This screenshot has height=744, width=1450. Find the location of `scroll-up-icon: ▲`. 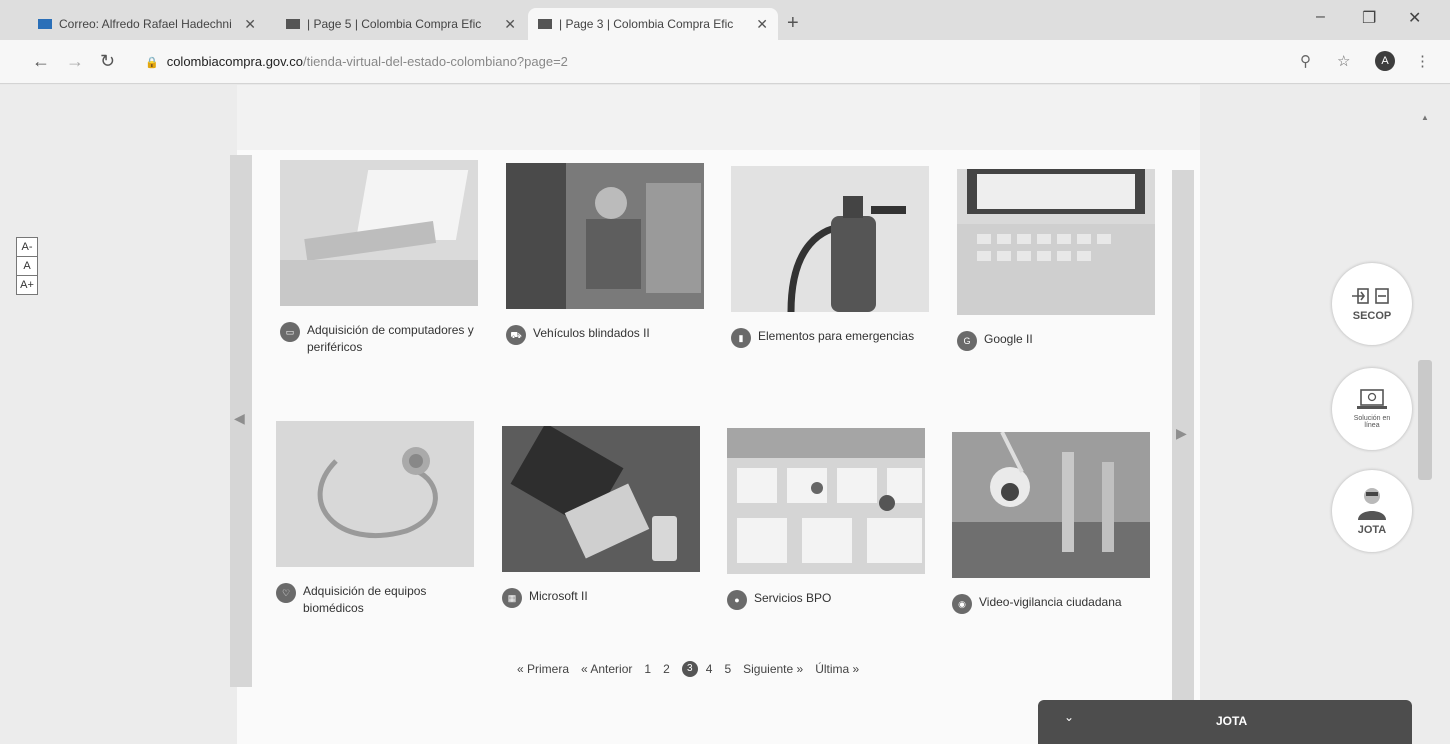

scroll-up-icon: ▲ is located at coordinates (1425, 117).